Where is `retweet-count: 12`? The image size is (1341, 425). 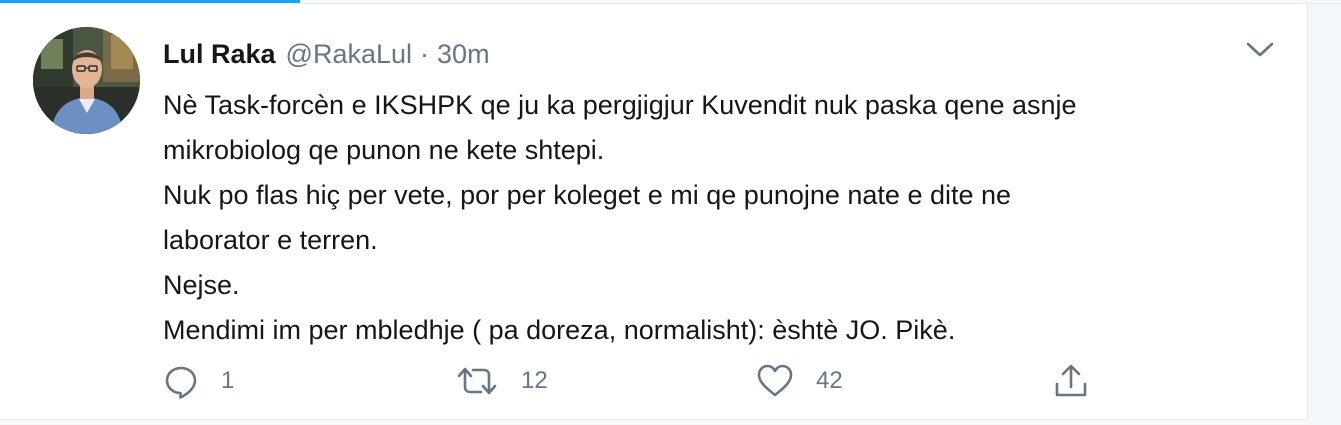
retweet-count: 12 is located at coordinates (534, 380).